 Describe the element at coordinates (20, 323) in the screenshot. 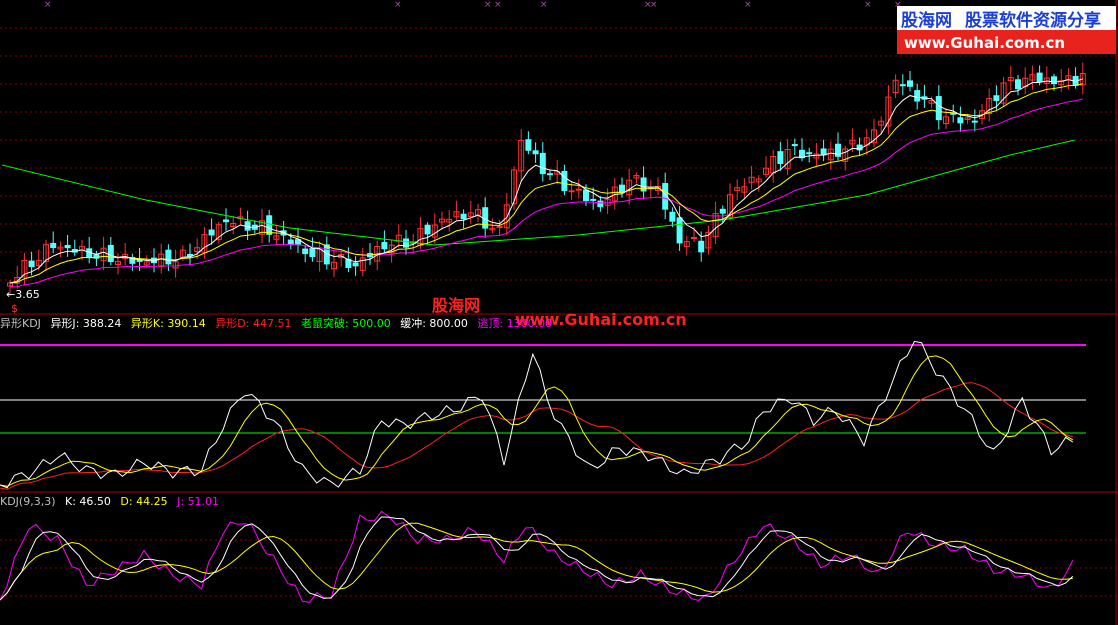

I see `custom-kdj-title: 异形KDJ` at that location.